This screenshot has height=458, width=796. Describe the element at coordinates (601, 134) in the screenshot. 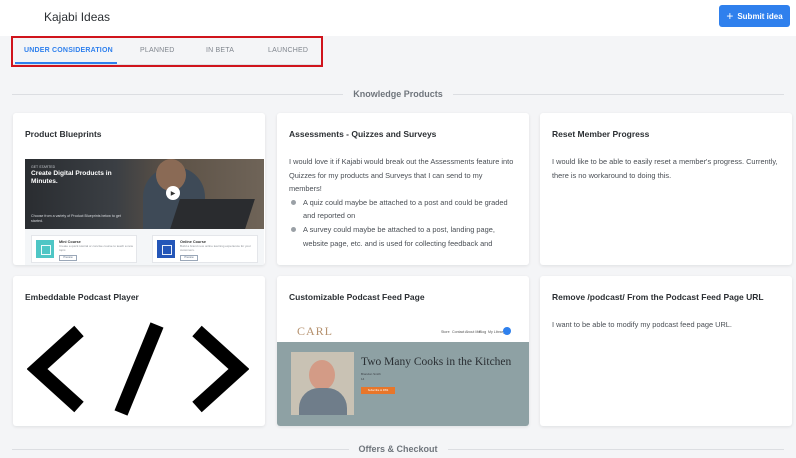

I see `card-title: Reset Member Progress` at that location.